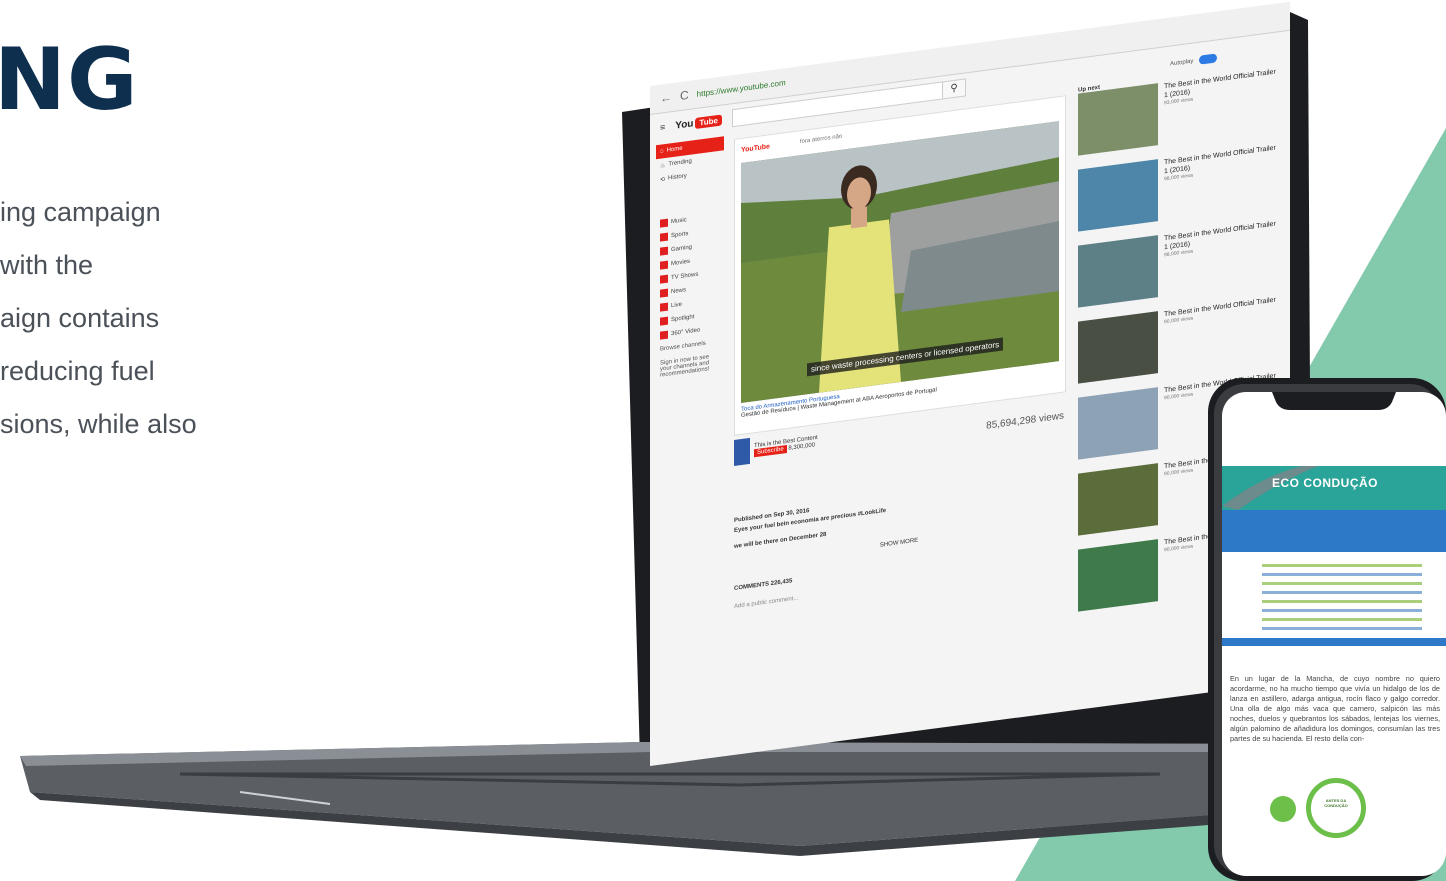 This screenshot has width=1446, height=881. Describe the element at coordinates (681, 263) in the screenshot. I see `sidebar-item-label: Movies` at that location.